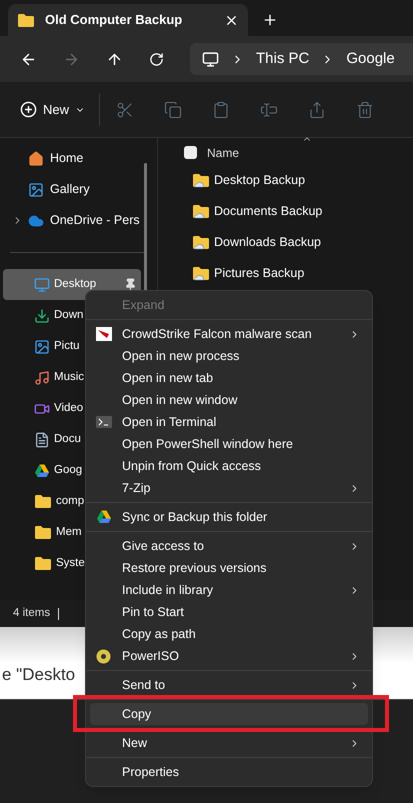 This screenshot has height=803, width=413. Describe the element at coordinates (259, 273) in the screenshot. I see `file-name: Pictures Backup` at that location.